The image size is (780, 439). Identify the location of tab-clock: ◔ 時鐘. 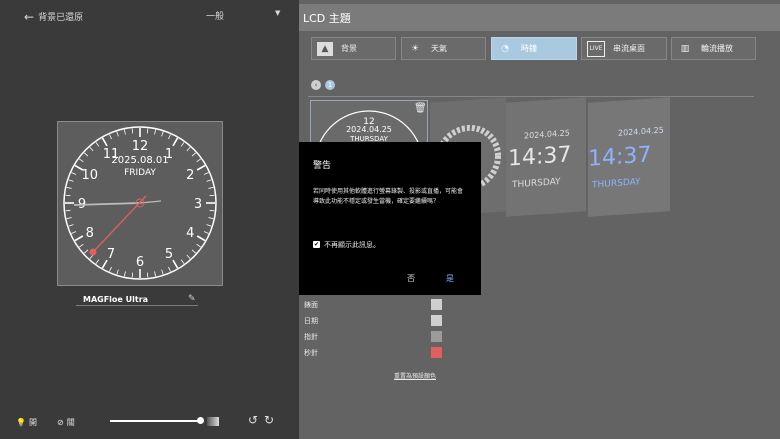
(534, 48).